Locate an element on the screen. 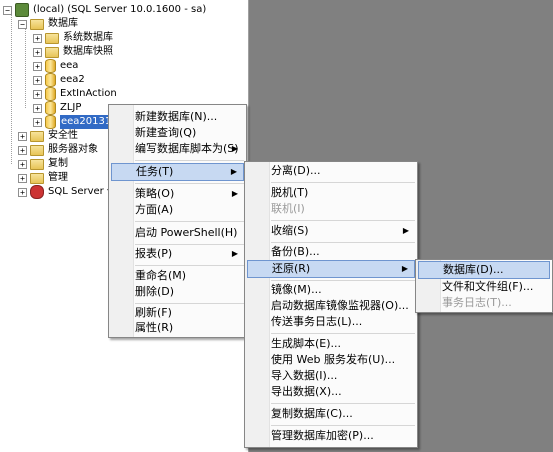  management-node: + 管理 is located at coordinates (43, 178).